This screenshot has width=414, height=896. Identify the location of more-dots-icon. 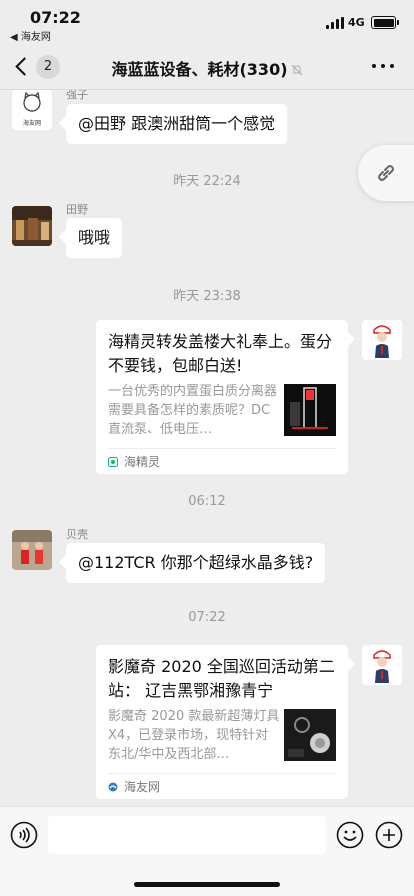
(383, 67).